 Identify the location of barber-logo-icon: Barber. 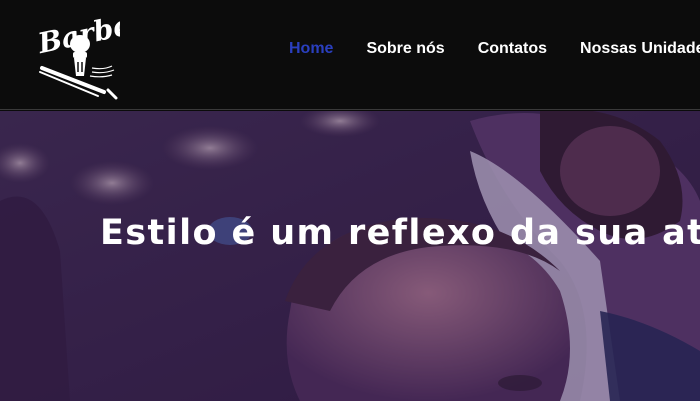
(92, 52).